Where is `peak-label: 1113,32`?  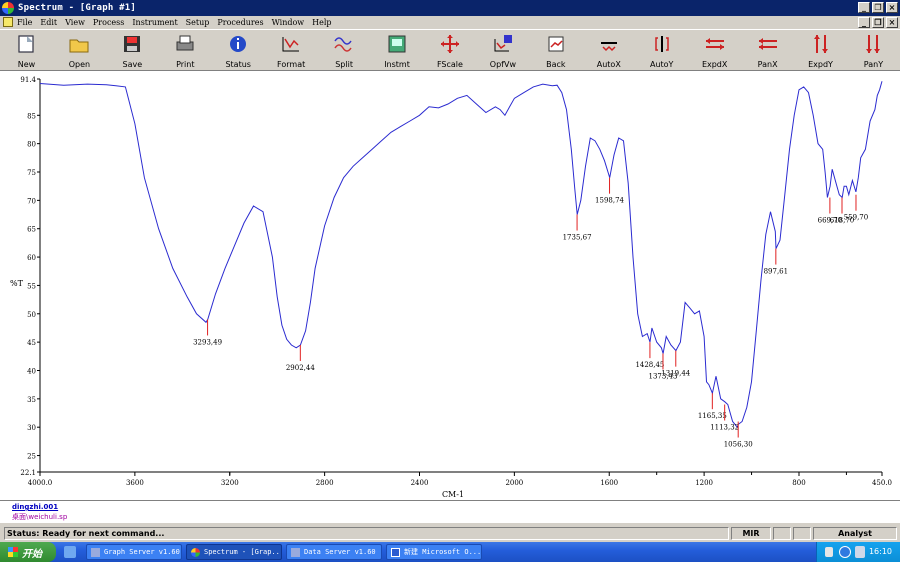 peak-label: 1113,32 is located at coordinates (724, 428).